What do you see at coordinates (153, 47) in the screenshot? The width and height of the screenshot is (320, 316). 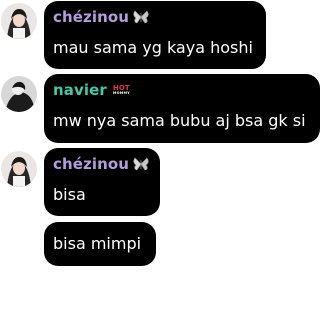 I see `message-text: mau sama yg kaya hoshi` at bounding box center [153, 47].